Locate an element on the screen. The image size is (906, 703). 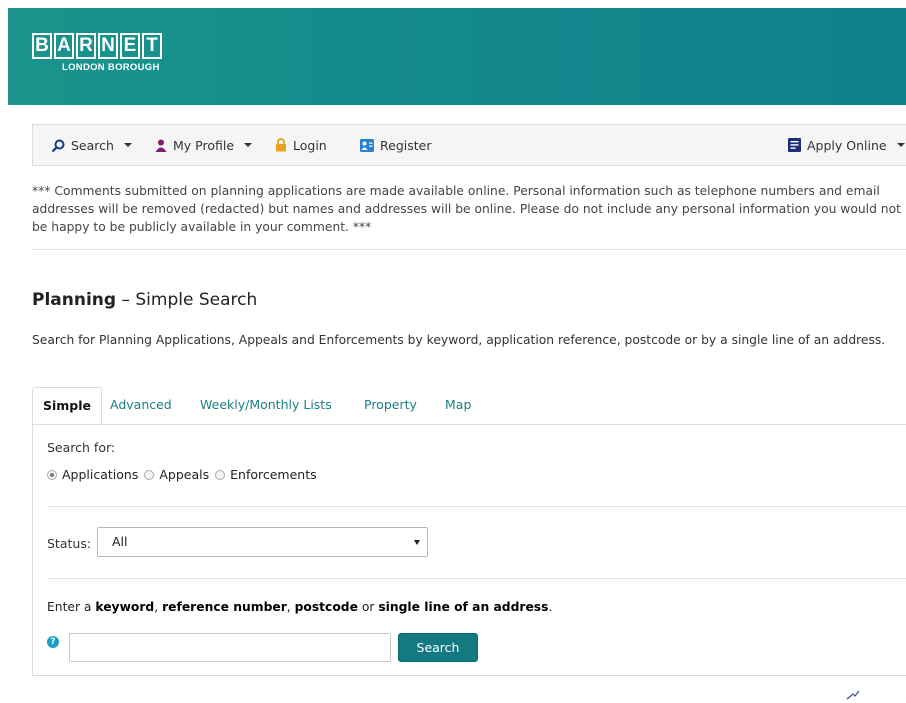
logo-letter: R is located at coordinates (86, 46).